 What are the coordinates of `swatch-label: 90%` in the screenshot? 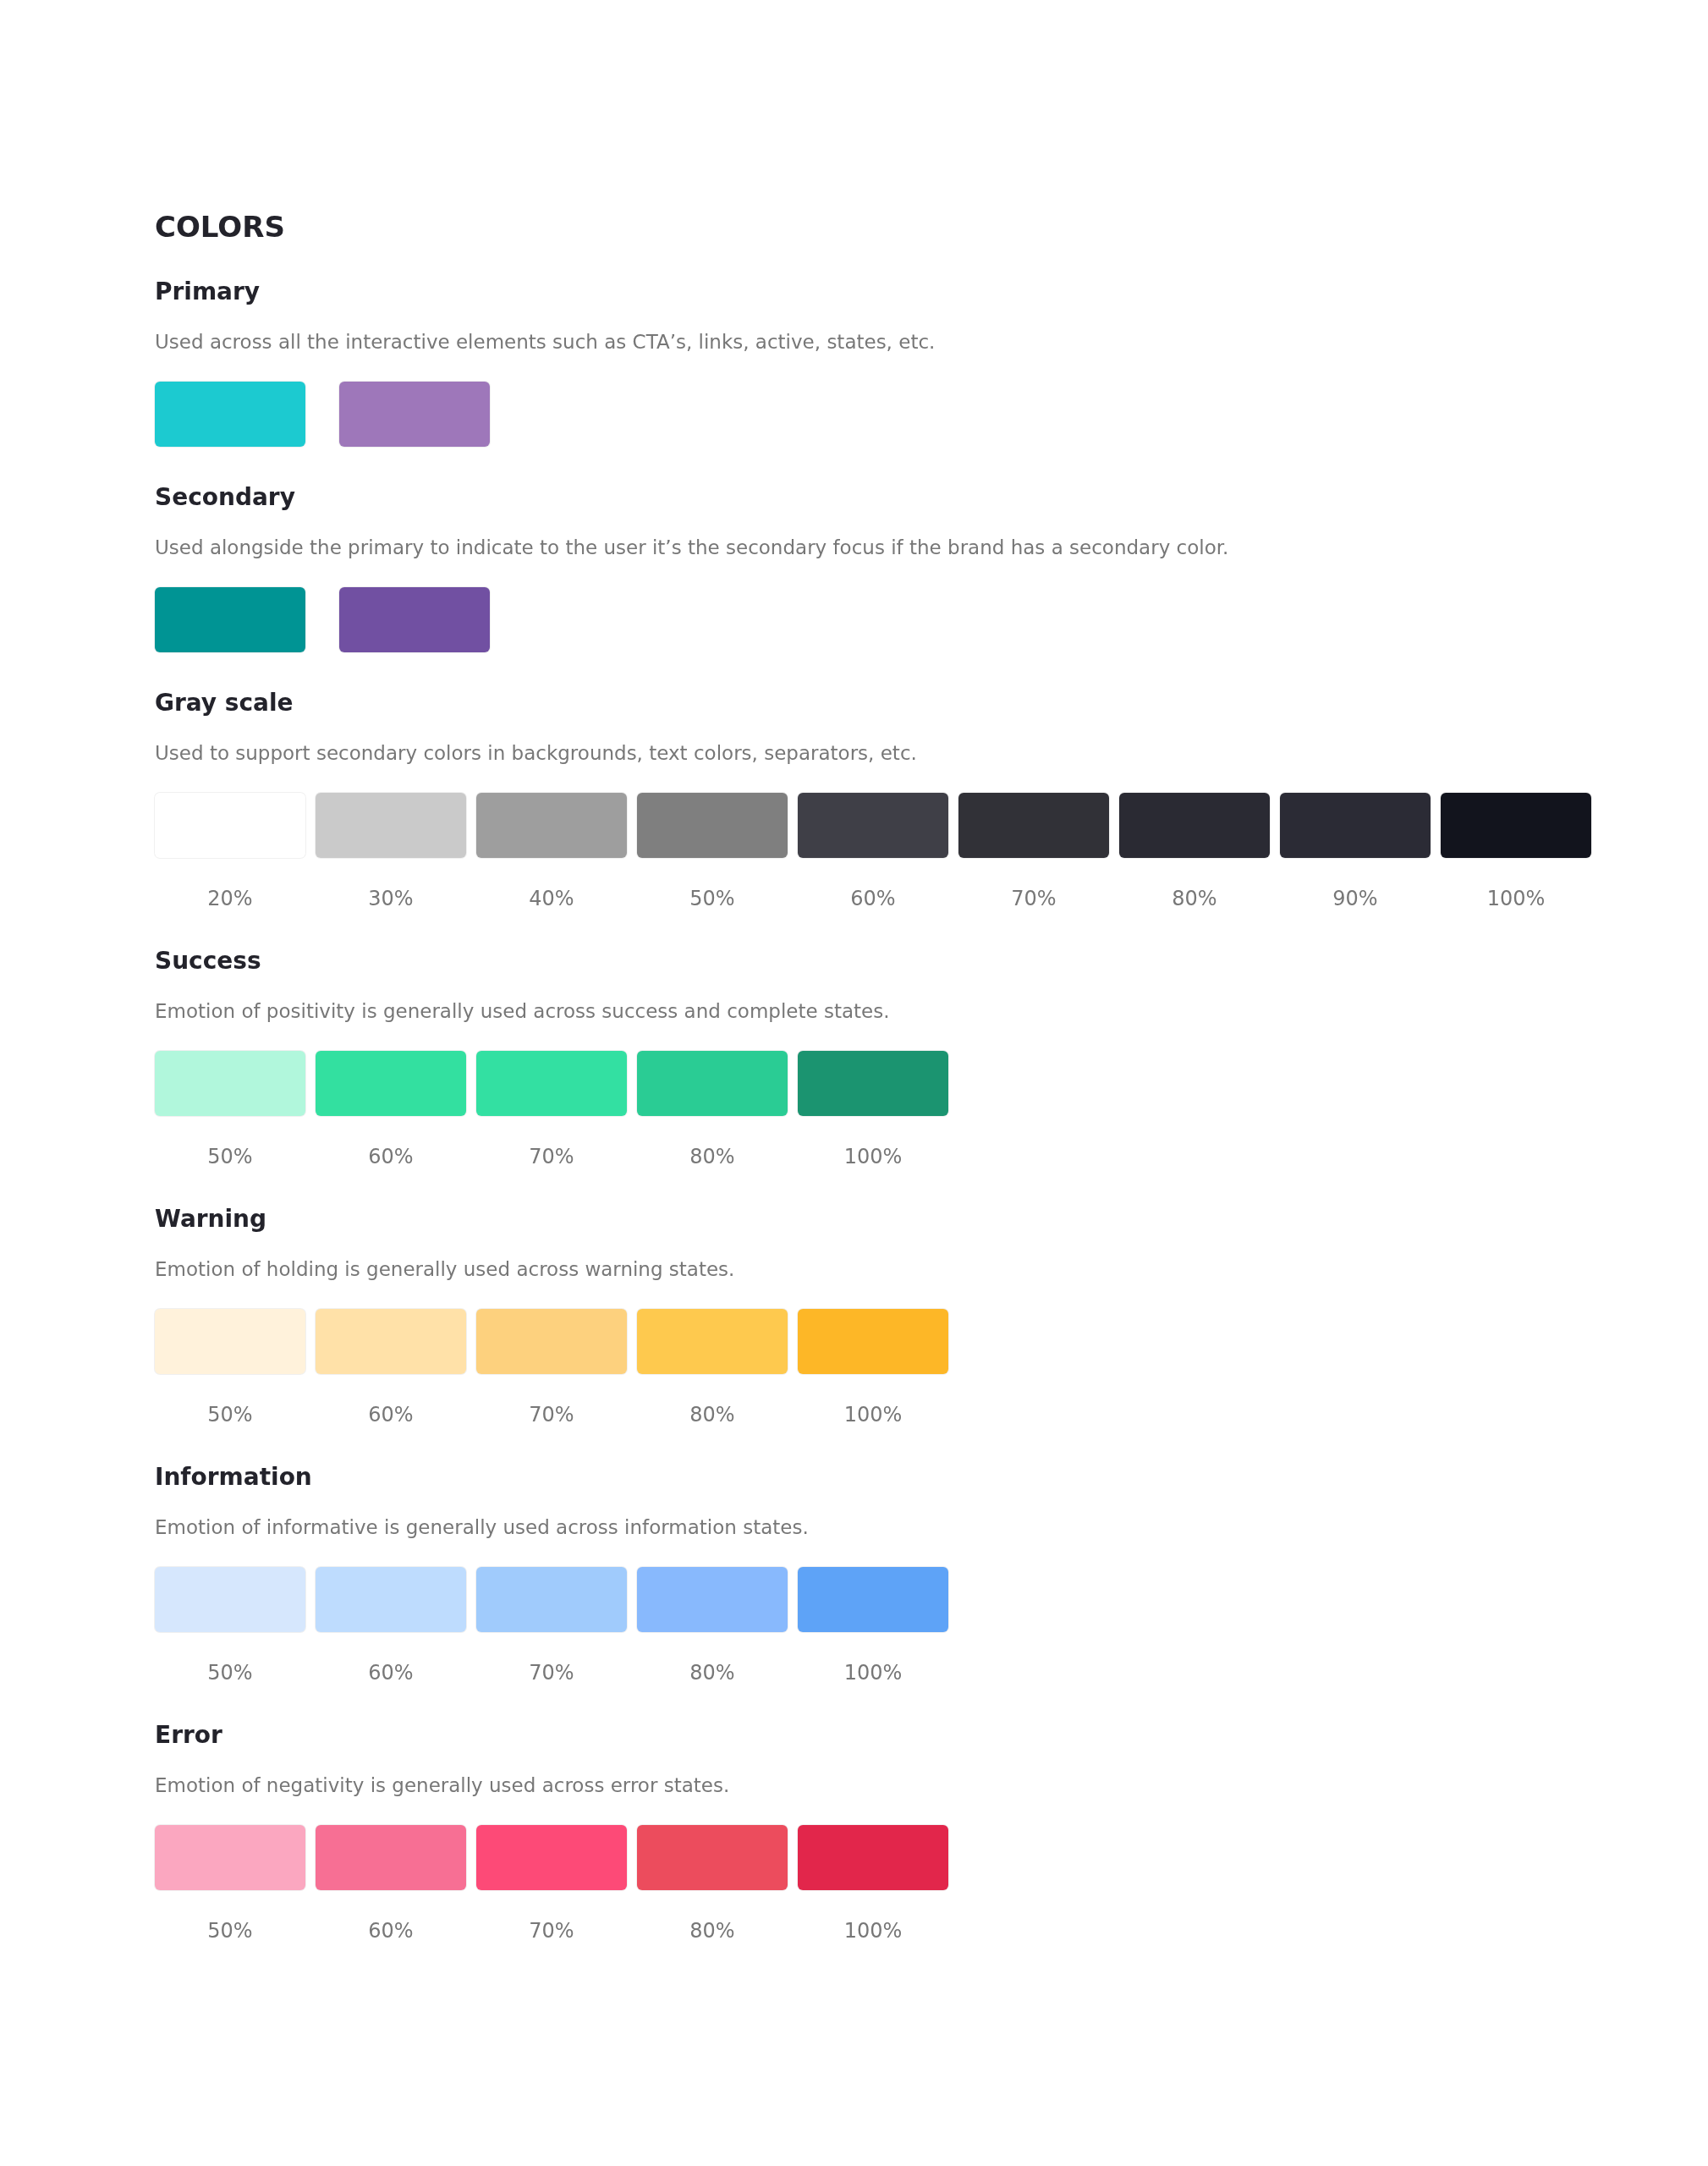 It's located at (1355, 899).